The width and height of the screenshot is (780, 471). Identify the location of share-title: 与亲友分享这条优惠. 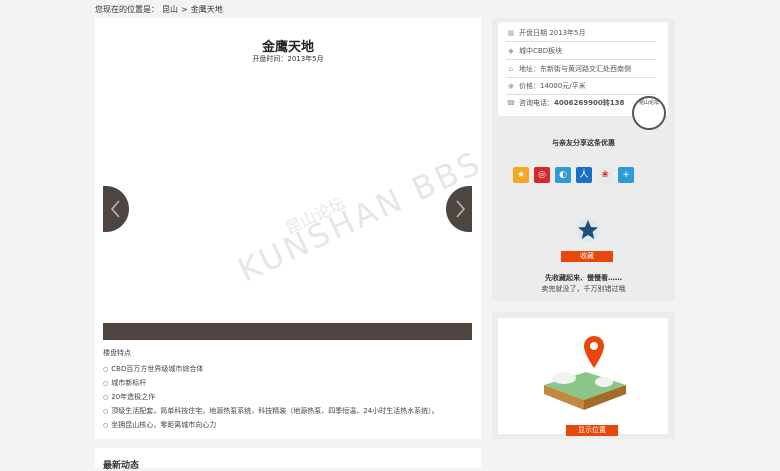
(583, 143).